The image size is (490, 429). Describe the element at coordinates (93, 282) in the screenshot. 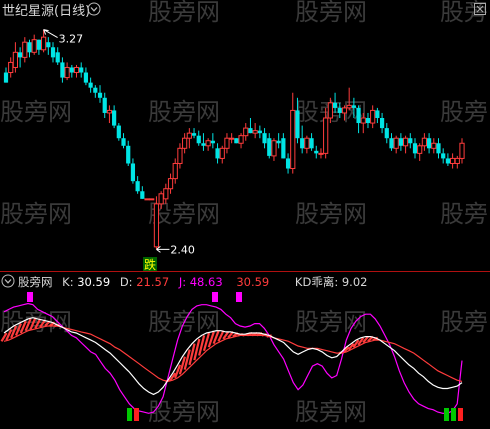

I see `k-value: 30.59` at that location.